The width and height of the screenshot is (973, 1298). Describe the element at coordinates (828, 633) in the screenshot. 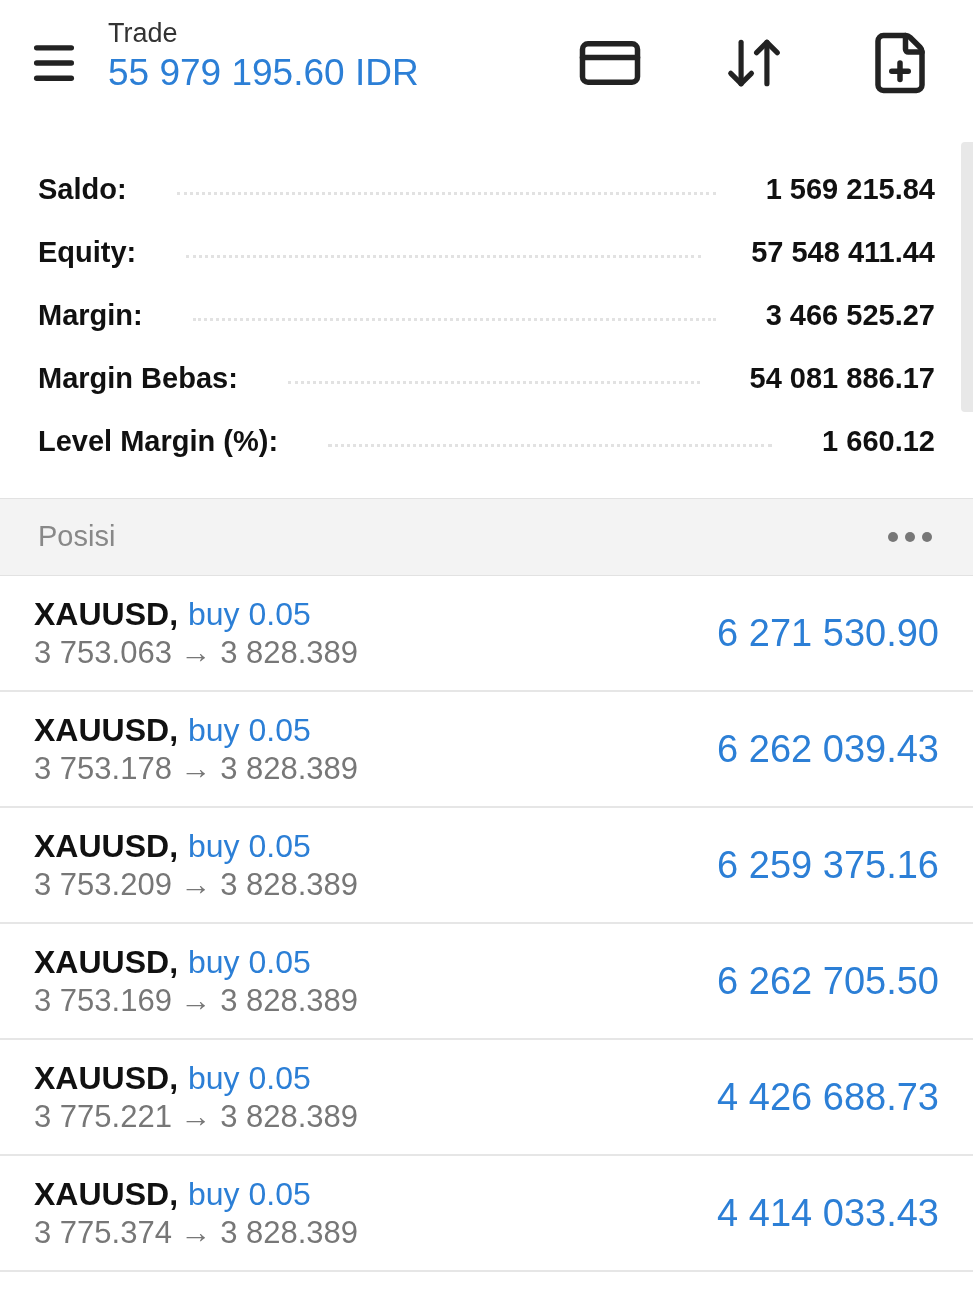

I see `profit-value: 6 271 530.90` at that location.